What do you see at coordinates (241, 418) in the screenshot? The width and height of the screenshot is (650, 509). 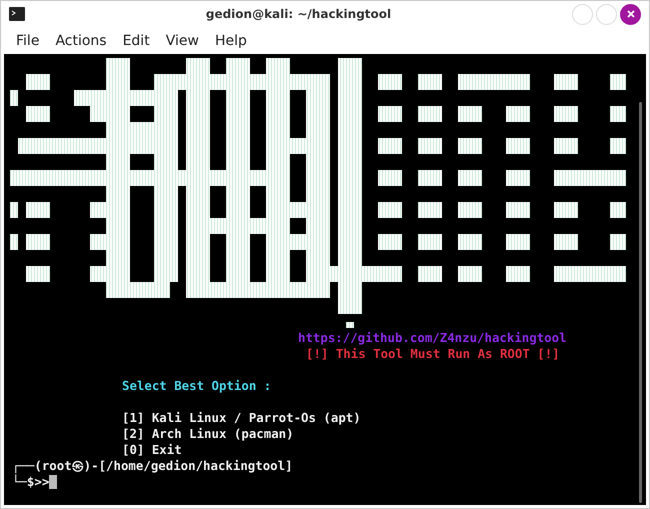 I see `option-text: [1] Kali Linux / Parrot-Os (apt)` at bounding box center [241, 418].